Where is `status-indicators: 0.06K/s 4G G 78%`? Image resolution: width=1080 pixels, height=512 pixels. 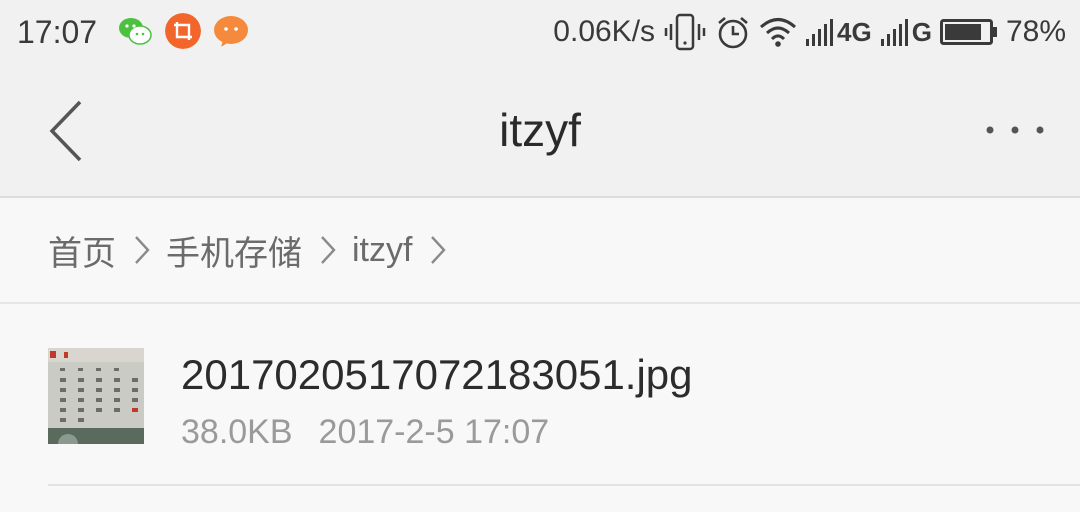
status-indicators: 0.06K/s 4G G 78% is located at coordinates (809, 32).